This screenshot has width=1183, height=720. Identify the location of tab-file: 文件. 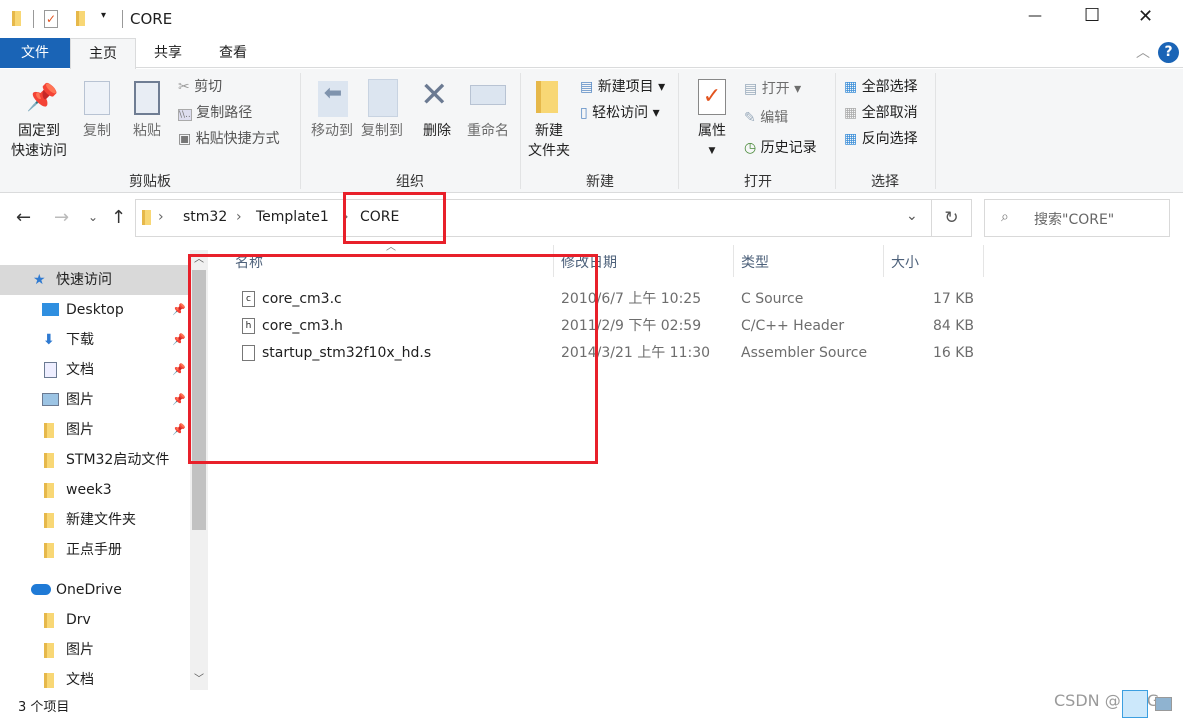
(35, 53).